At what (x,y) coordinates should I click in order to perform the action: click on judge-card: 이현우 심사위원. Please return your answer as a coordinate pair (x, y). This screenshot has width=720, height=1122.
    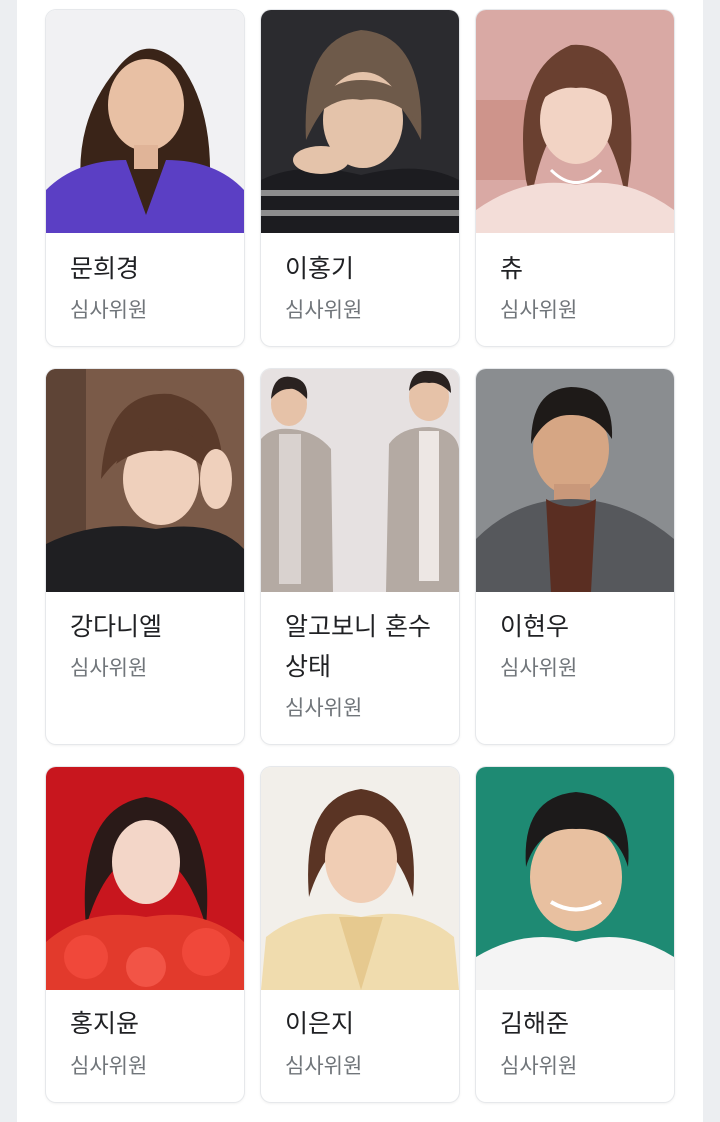
    Looking at the image, I should click on (575, 556).